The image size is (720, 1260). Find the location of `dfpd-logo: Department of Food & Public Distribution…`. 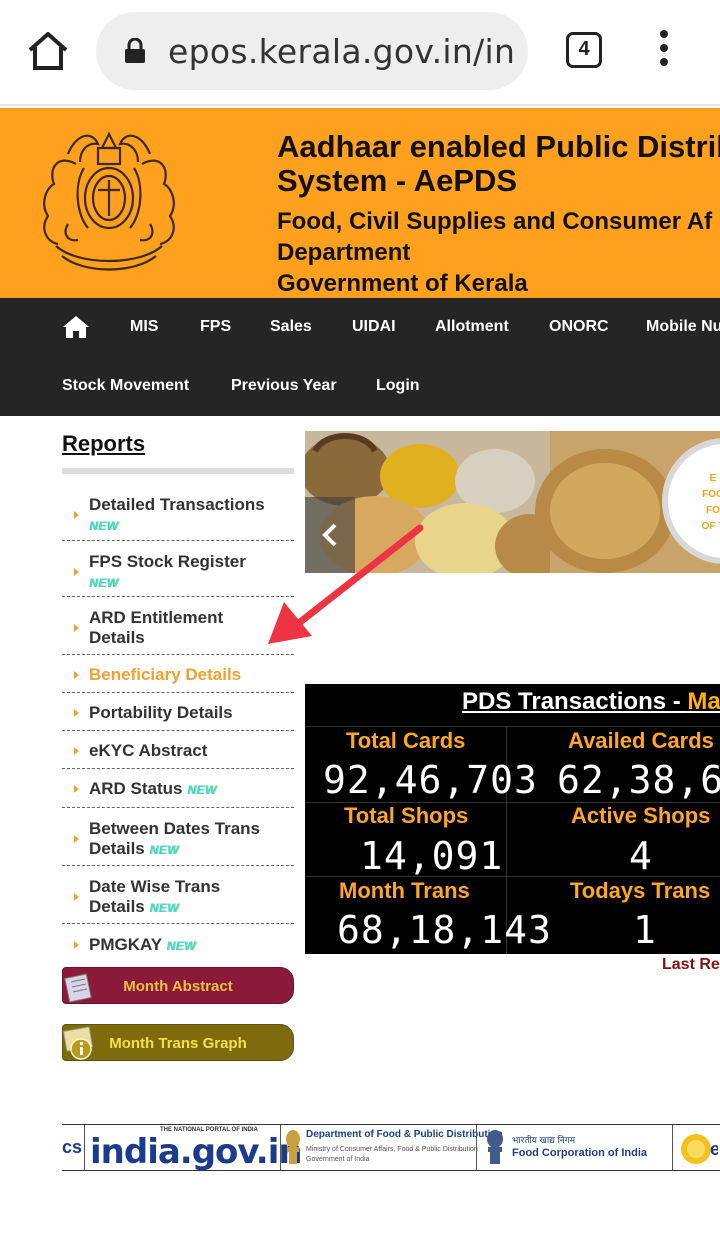

dfpd-logo: Department of Food & Public Distribution… is located at coordinates (393, 1148).